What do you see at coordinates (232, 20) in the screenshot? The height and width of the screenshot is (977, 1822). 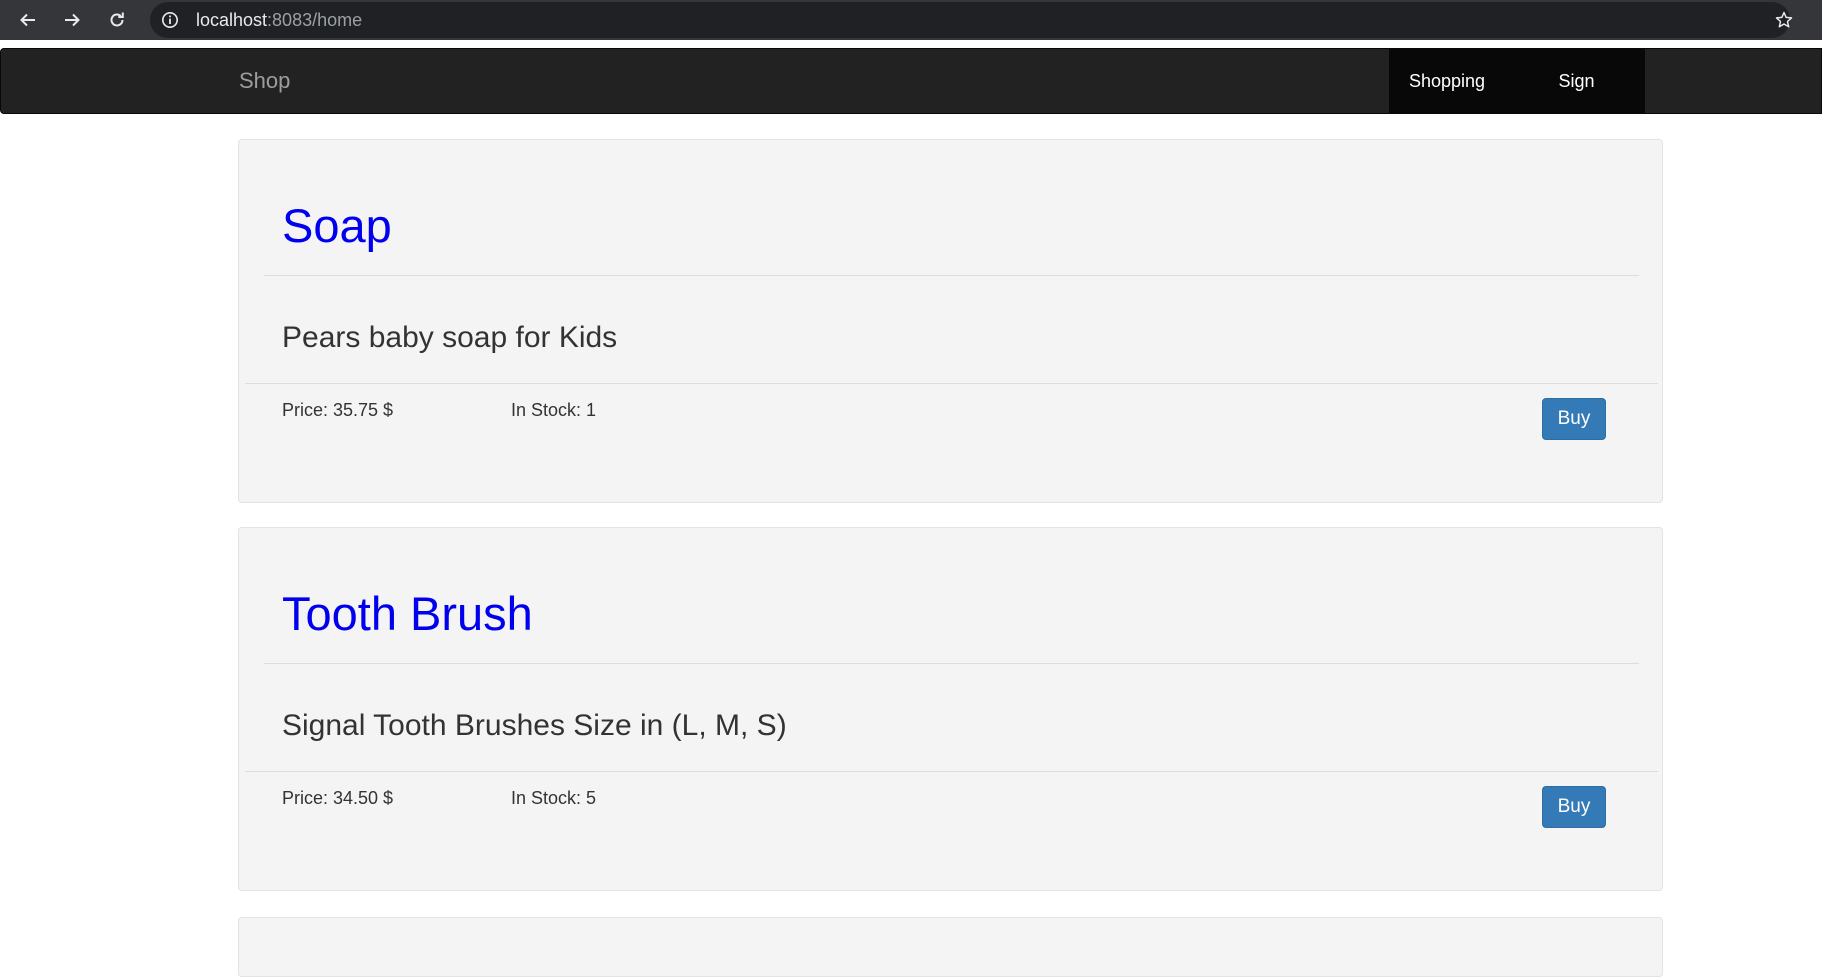 I see `url-host: localhost` at bounding box center [232, 20].